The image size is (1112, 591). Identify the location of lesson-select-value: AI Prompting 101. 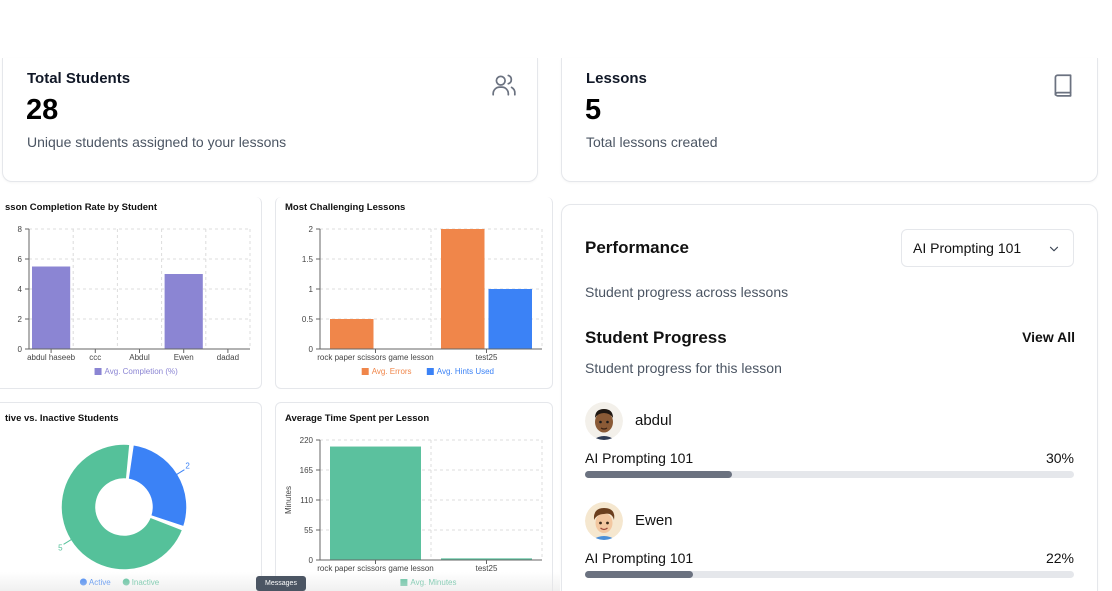
(967, 248).